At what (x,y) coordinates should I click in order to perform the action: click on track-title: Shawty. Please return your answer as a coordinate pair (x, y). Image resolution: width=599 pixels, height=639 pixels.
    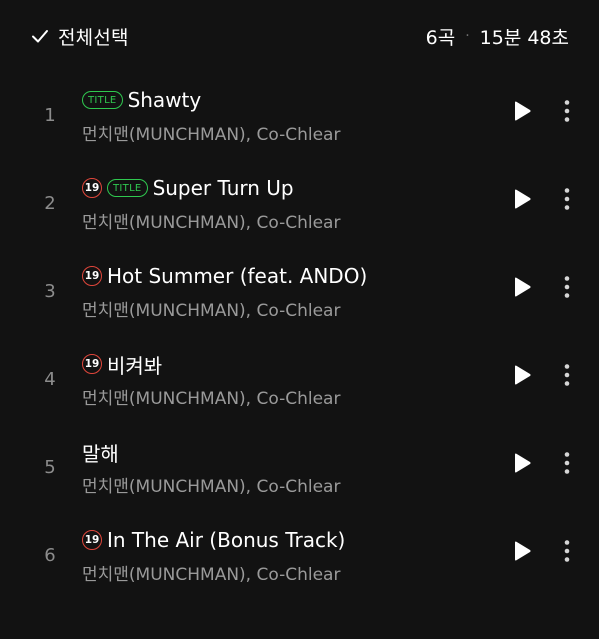
    Looking at the image, I should click on (164, 100).